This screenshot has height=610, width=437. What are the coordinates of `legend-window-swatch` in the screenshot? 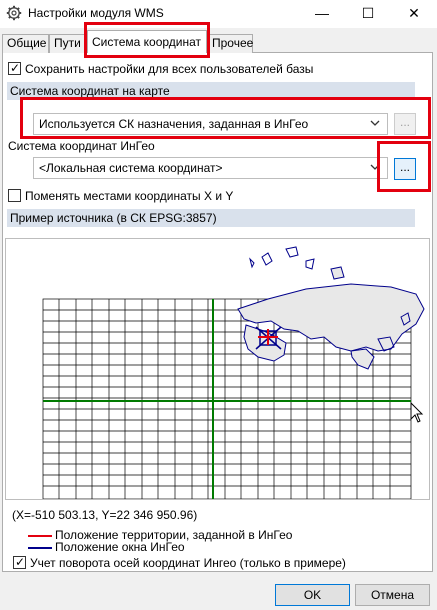 It's located at (40, 548).